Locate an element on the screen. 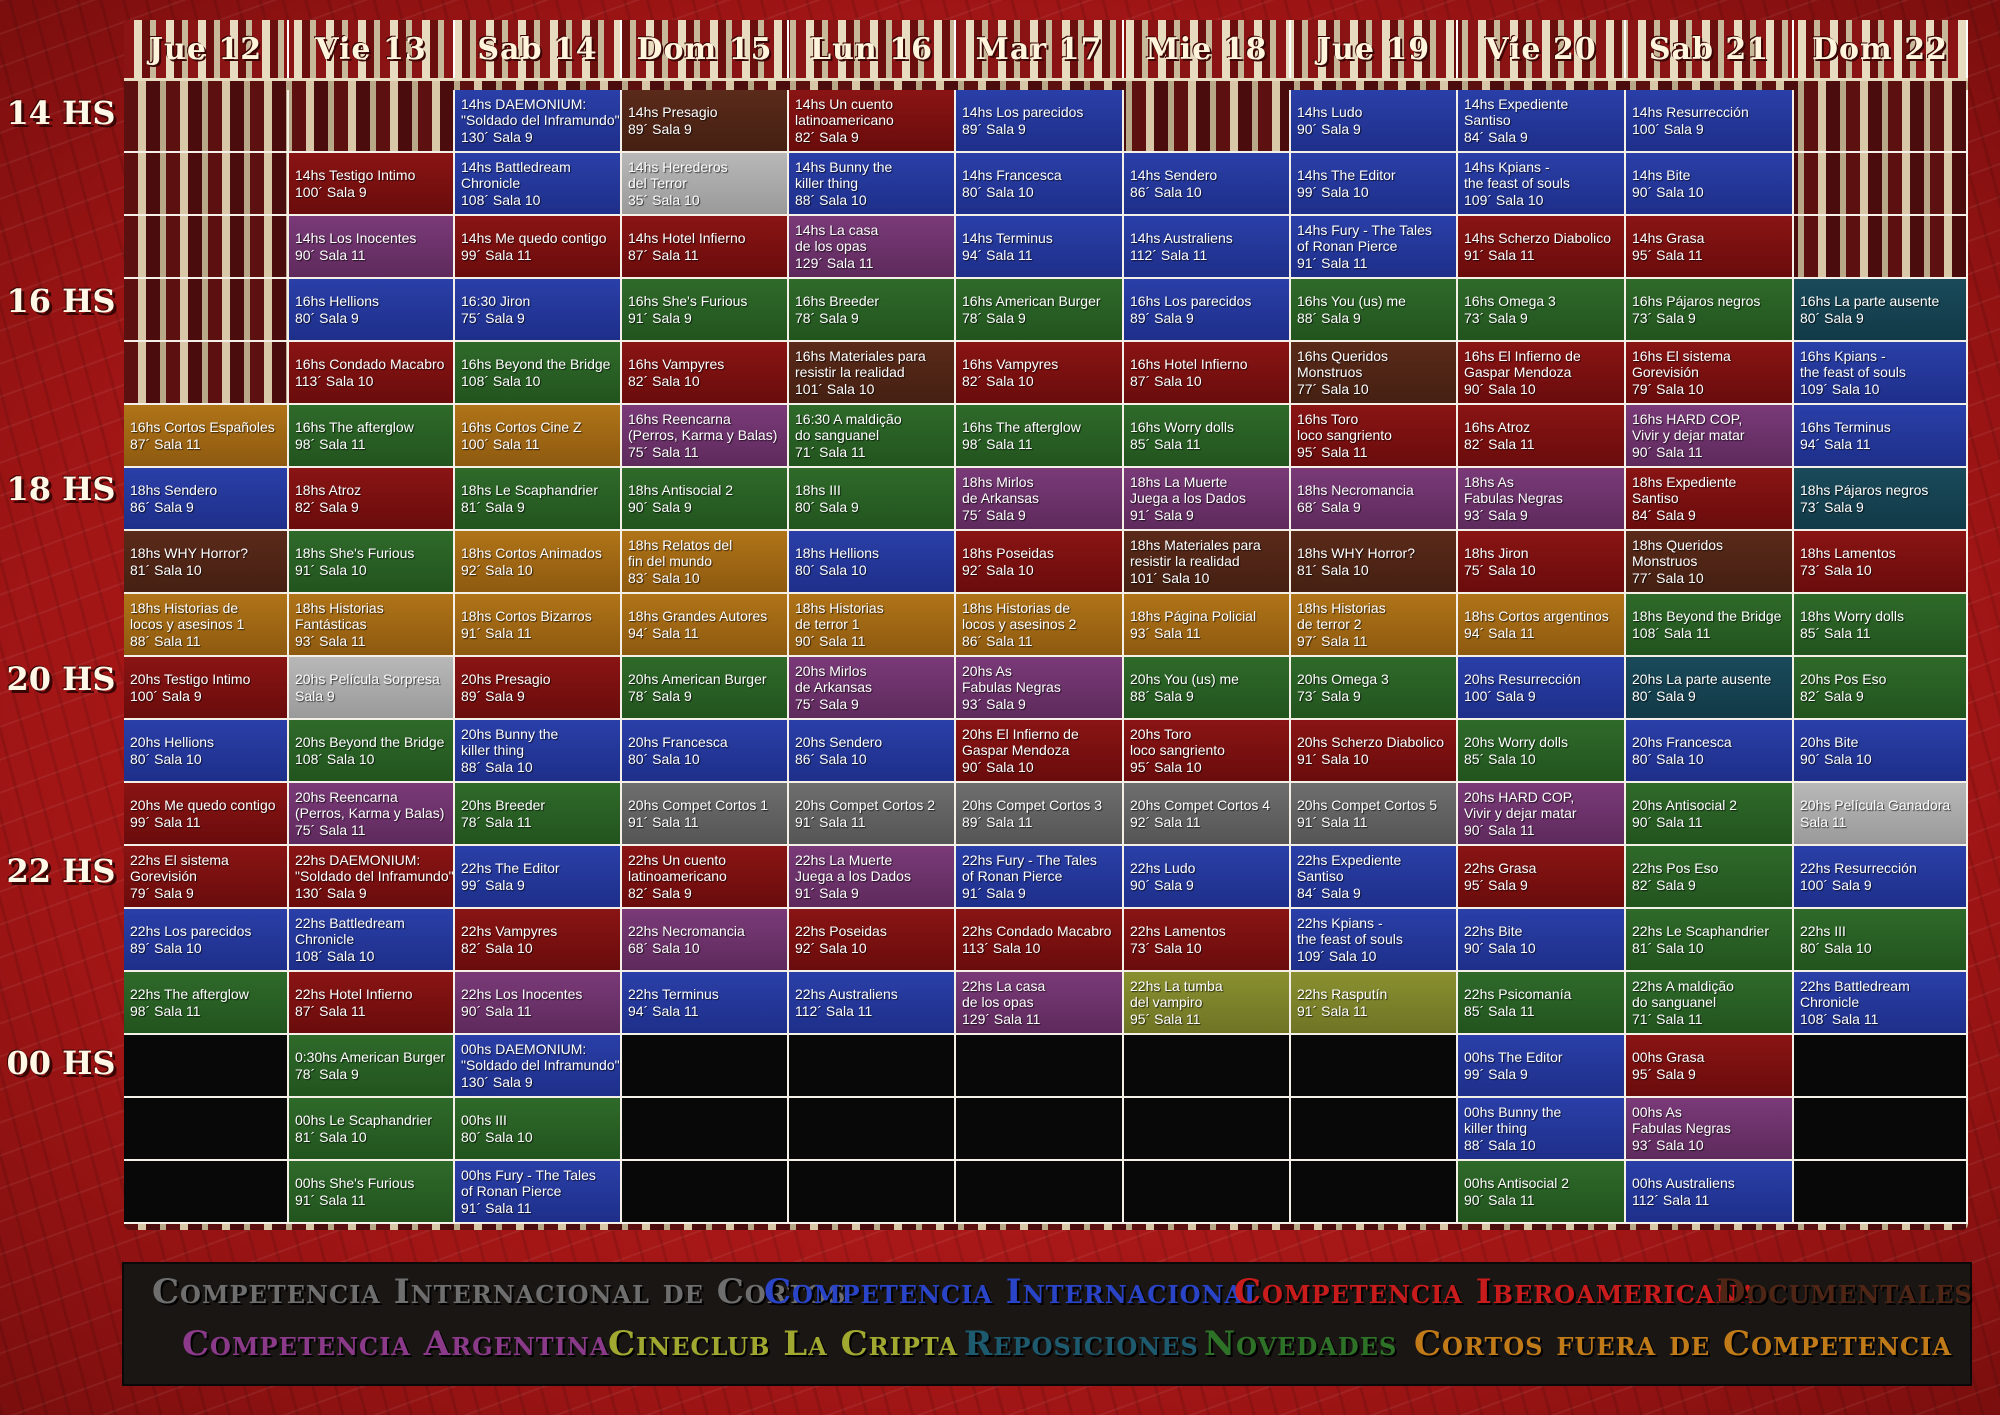  screening-line: of Ronan Pierce is located at coordinates (1347, 246).